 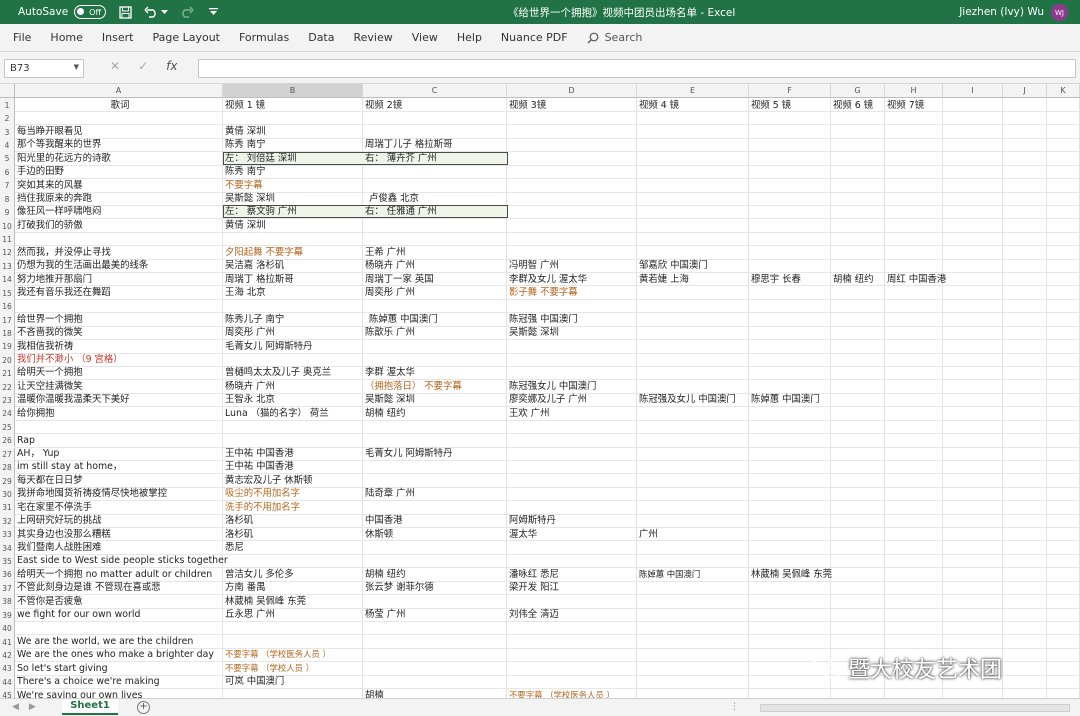 I want to click on cell-b6: 陈秀 南宁, so click(x=244, y=171).